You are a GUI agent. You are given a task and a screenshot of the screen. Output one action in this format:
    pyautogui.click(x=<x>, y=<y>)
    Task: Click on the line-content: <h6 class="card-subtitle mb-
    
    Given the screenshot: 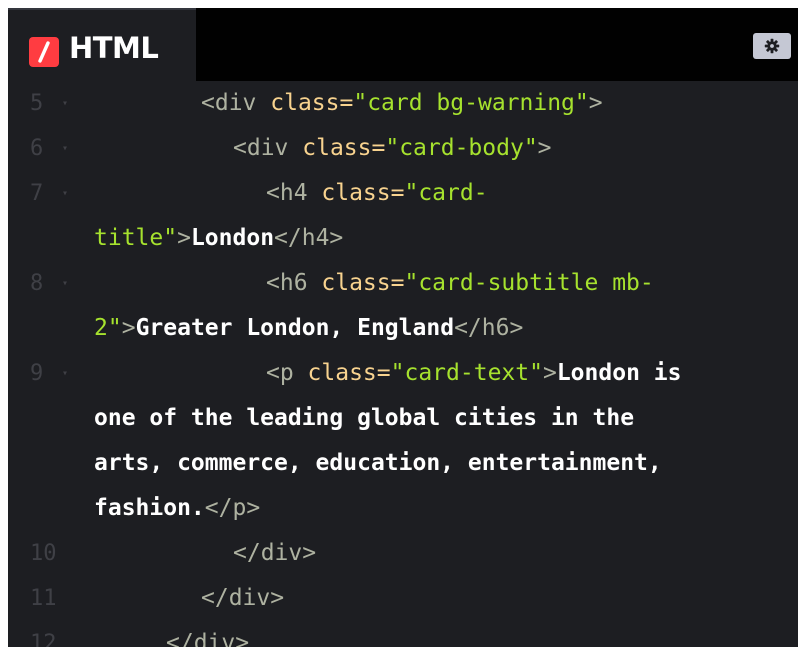 What is the action you would take?
    pyautogui.click(x=374, y=283)
    